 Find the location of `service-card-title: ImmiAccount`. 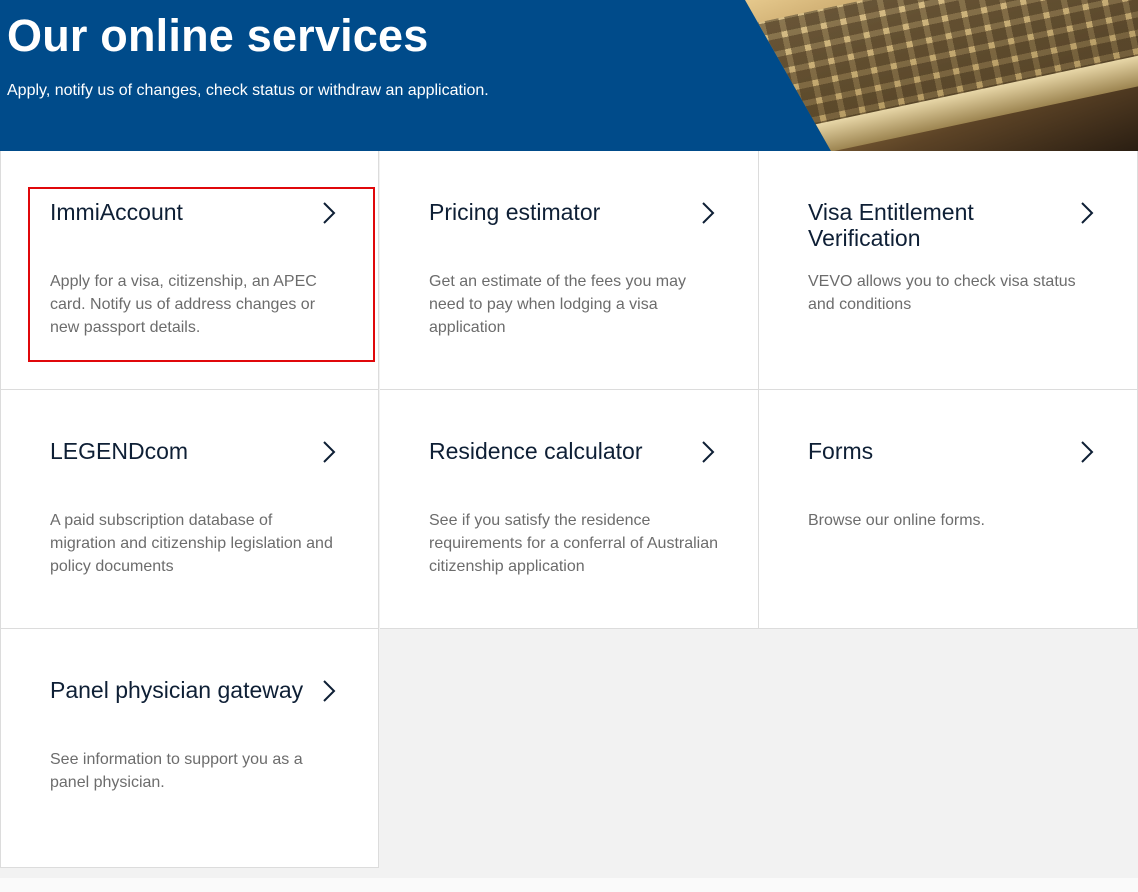

service-card-title: ImmiAccount is located at coordinates (116, 212).